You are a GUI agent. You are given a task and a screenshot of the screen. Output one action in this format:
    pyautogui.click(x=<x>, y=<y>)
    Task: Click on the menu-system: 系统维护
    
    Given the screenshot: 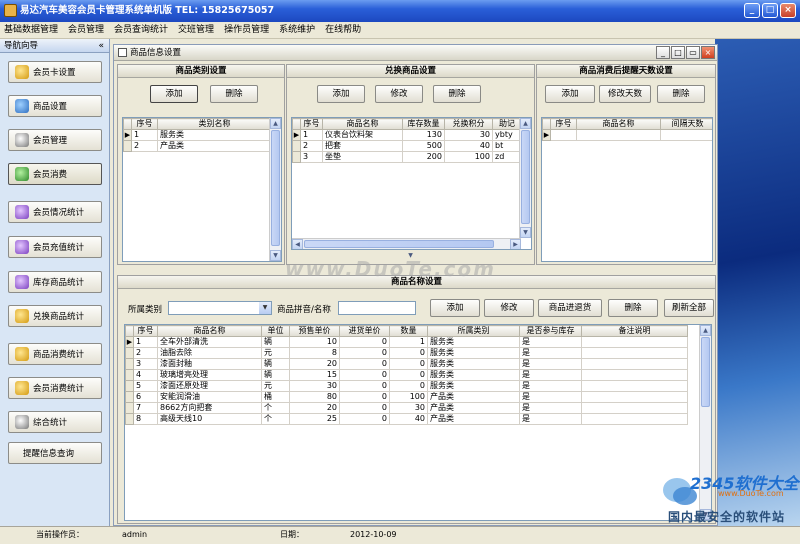 What is the action you would take?
    pyautogui.click(x=297, y=30)
    